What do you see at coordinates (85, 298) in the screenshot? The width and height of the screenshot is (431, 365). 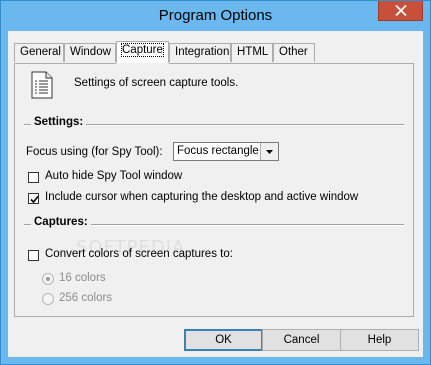 I see `radio-256-colors-label: 256 colors` at bounding box center [85, 298].